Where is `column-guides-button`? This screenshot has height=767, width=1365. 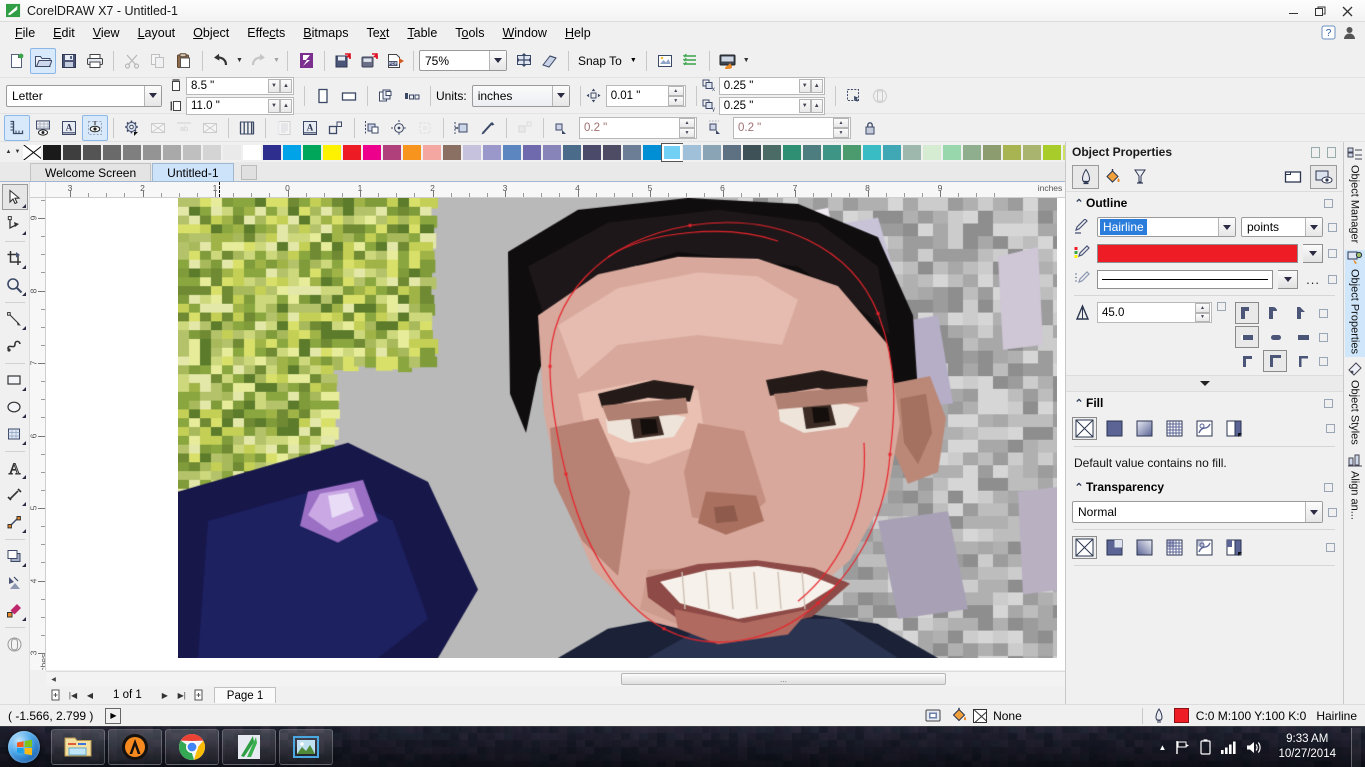
column-guides-button is located at coordinates (247, 128).